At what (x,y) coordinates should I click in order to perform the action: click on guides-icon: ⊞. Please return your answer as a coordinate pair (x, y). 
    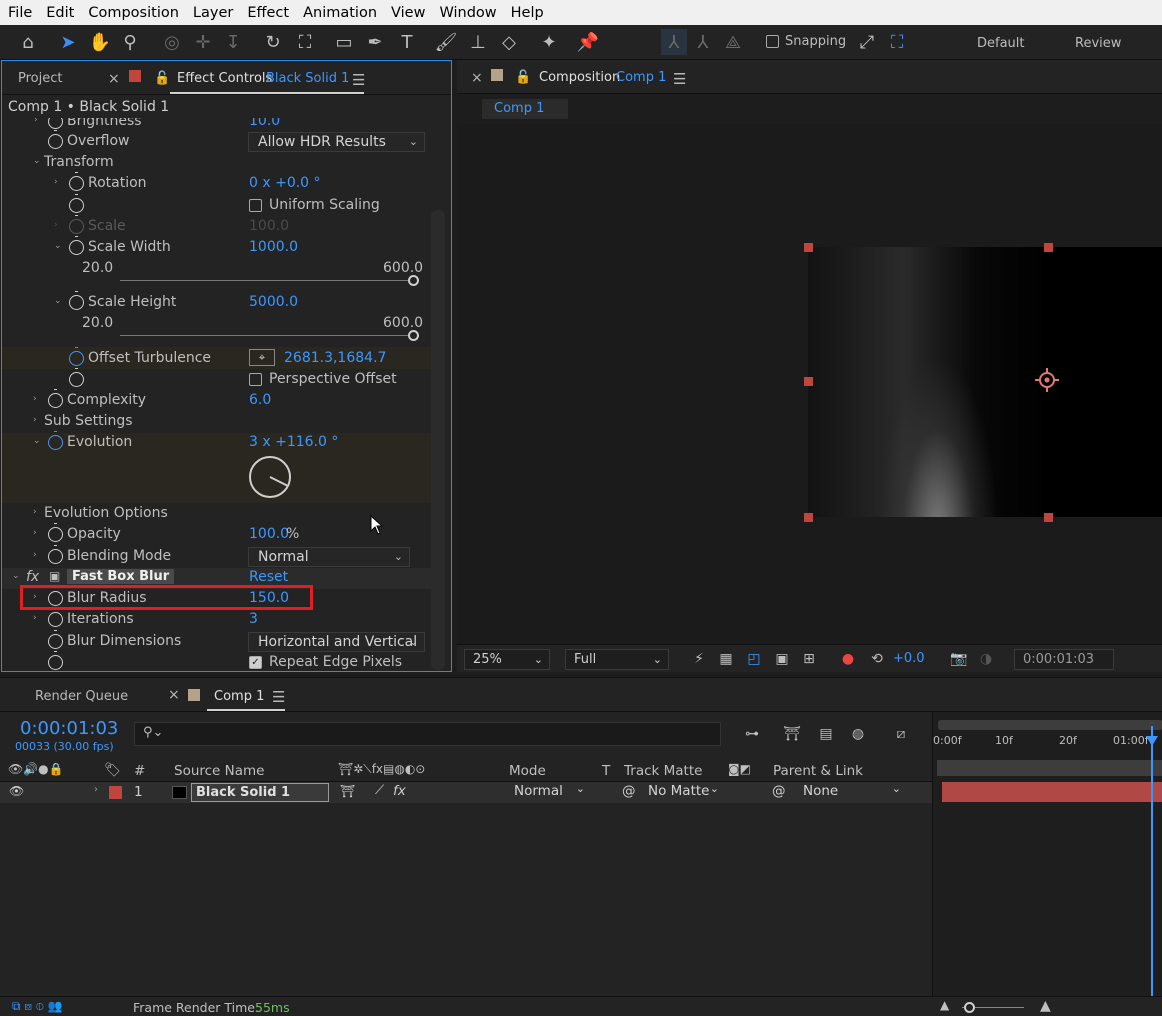
    Looking at the image, I should click on (809, 659).